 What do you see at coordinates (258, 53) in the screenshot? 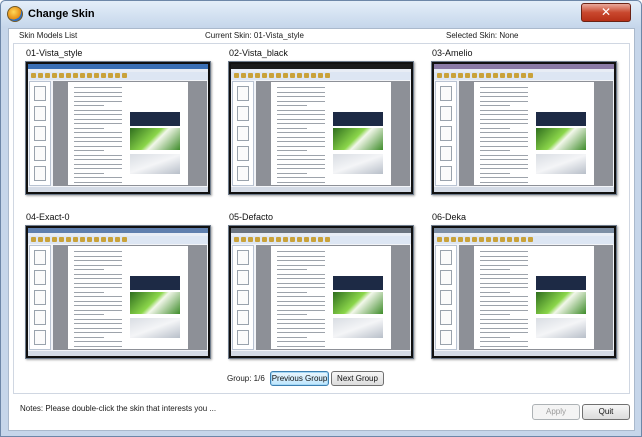
I see `skin-name-label: 02-Vista_black` at bounding box center [258, 53].